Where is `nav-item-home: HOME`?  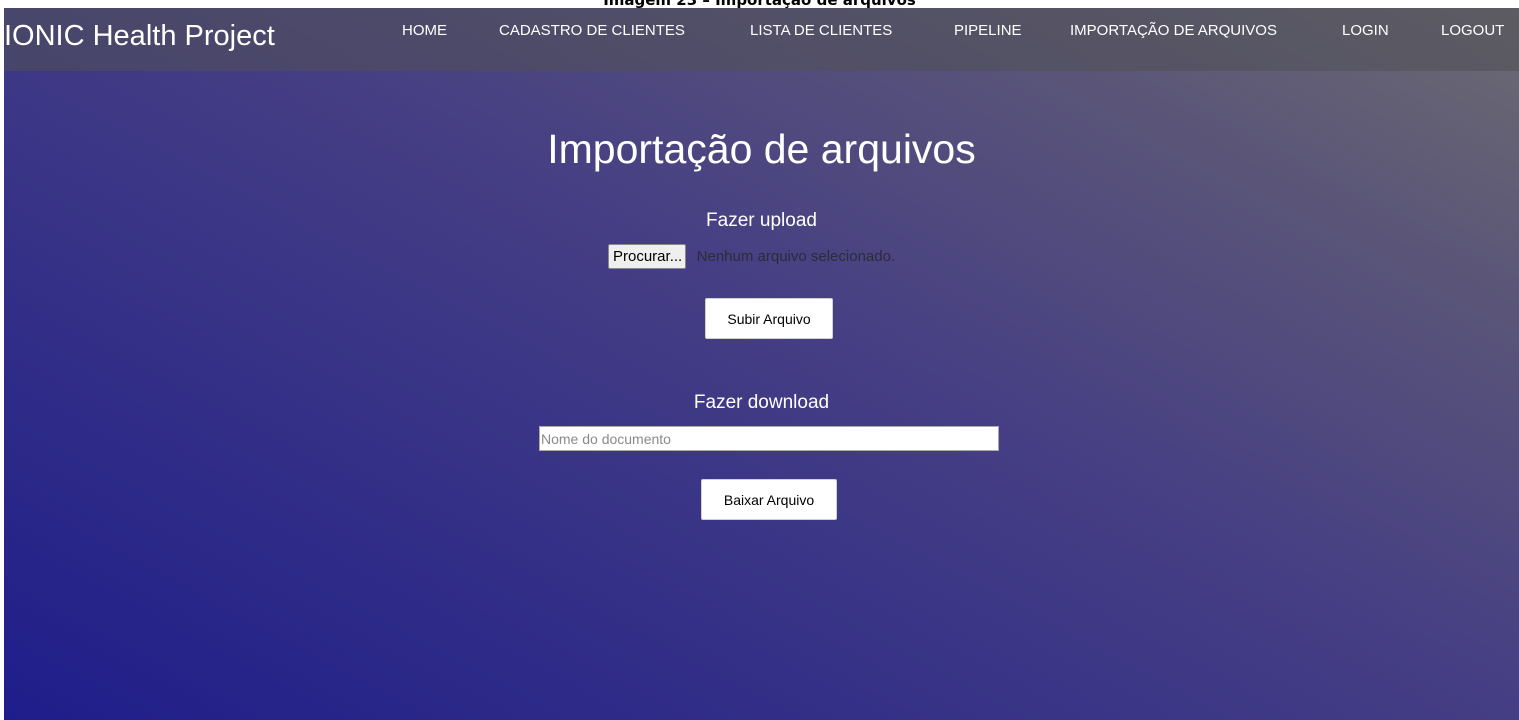 nav-item-home: HOME is located at coordinates (424, 30).